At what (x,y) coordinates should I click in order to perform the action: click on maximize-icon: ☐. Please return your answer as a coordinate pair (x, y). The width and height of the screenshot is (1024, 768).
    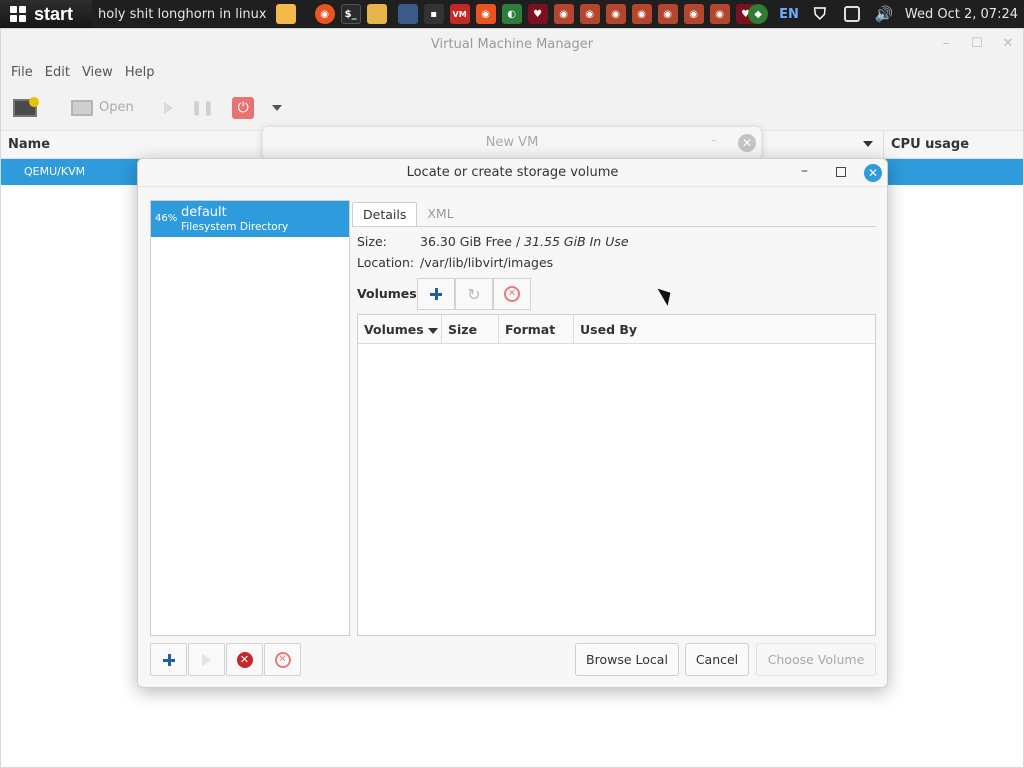
    Looking at the image, I should click on (977, 44).